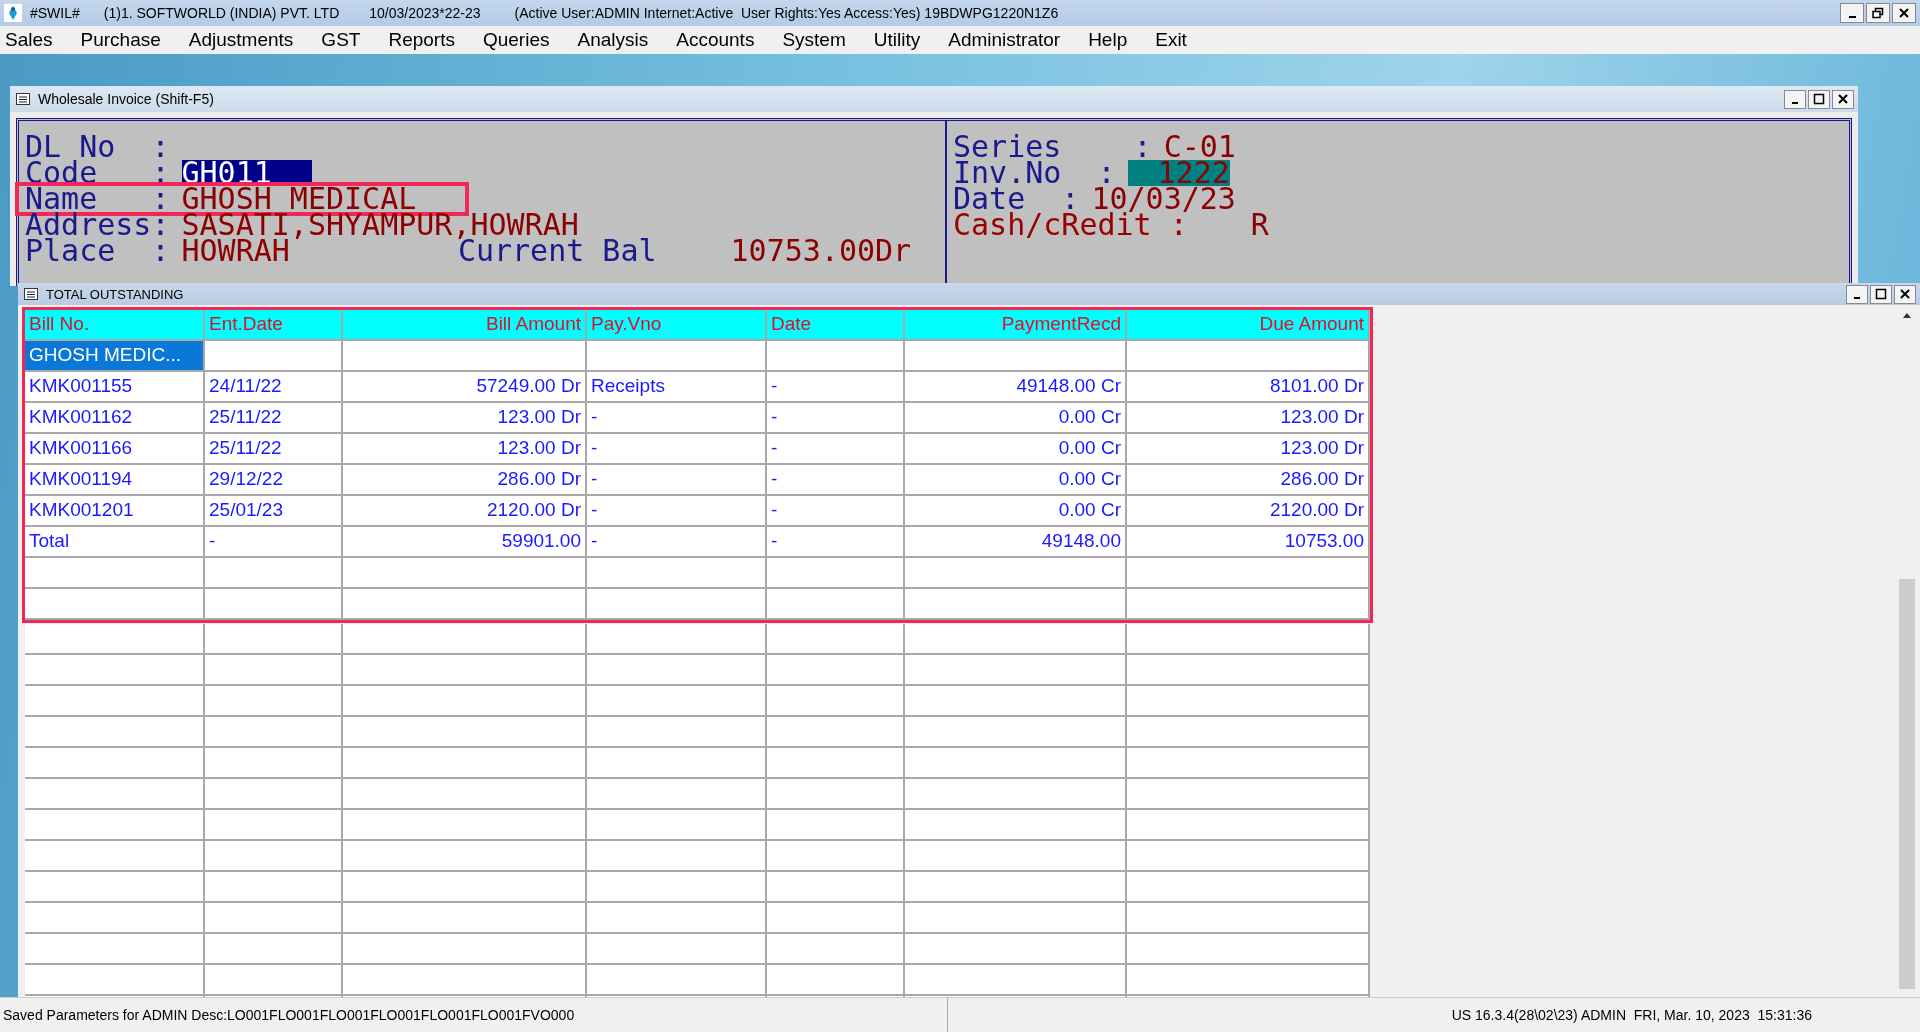  What do you see at coordinates (1199, 147) in the screenshot?
I see `field-value: C-01` at bounding box center [1199, 147].